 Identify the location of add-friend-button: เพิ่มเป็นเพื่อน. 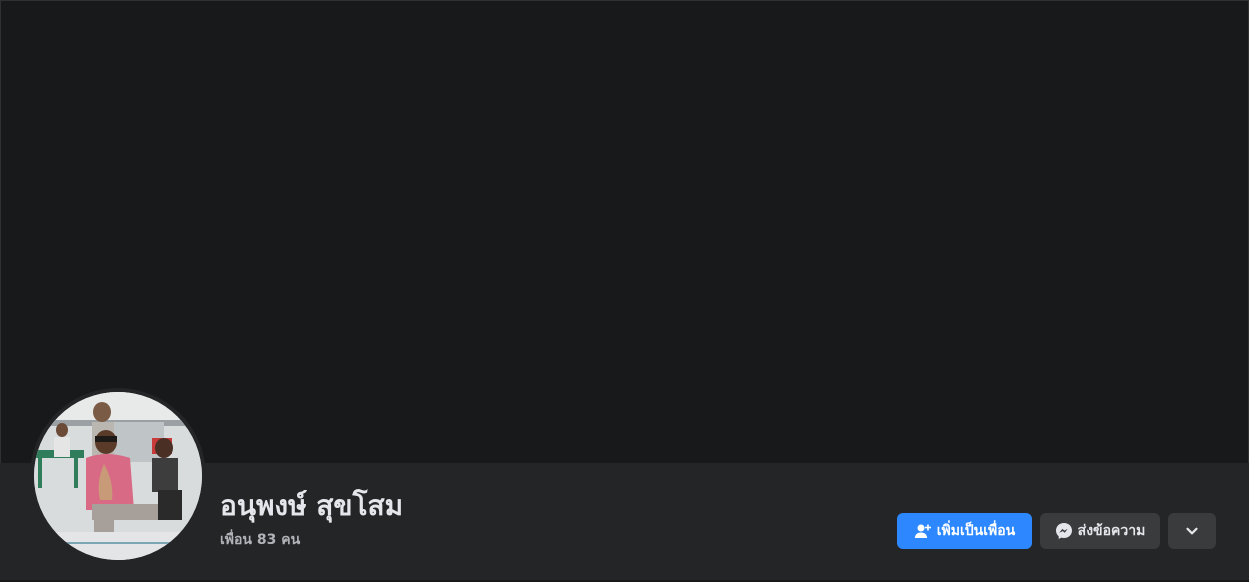
(964, 531).